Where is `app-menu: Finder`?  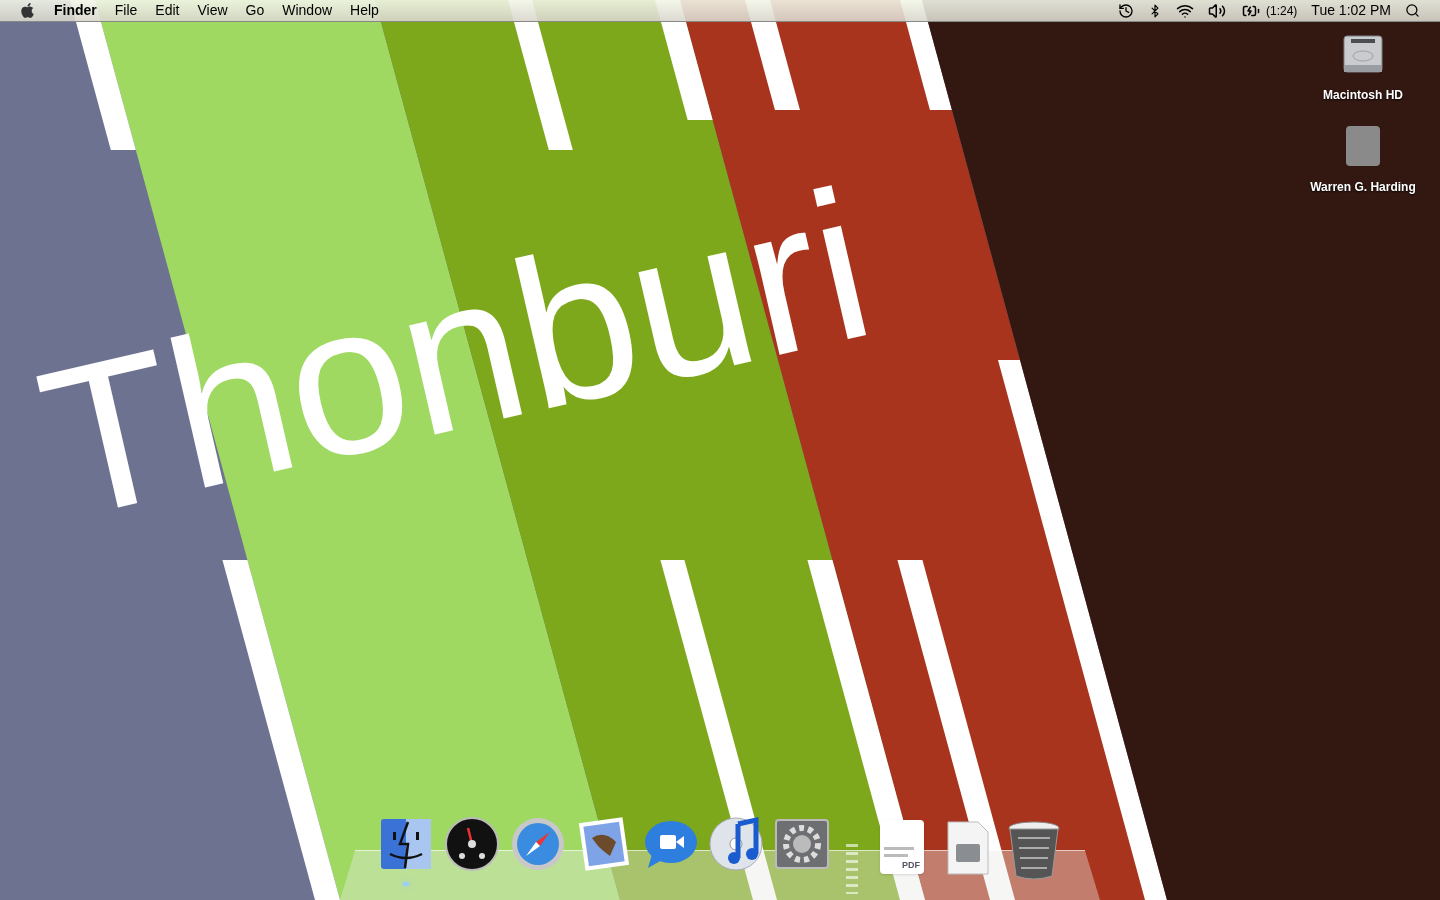 app-menu: Finder is located at coordinates (75, 10).